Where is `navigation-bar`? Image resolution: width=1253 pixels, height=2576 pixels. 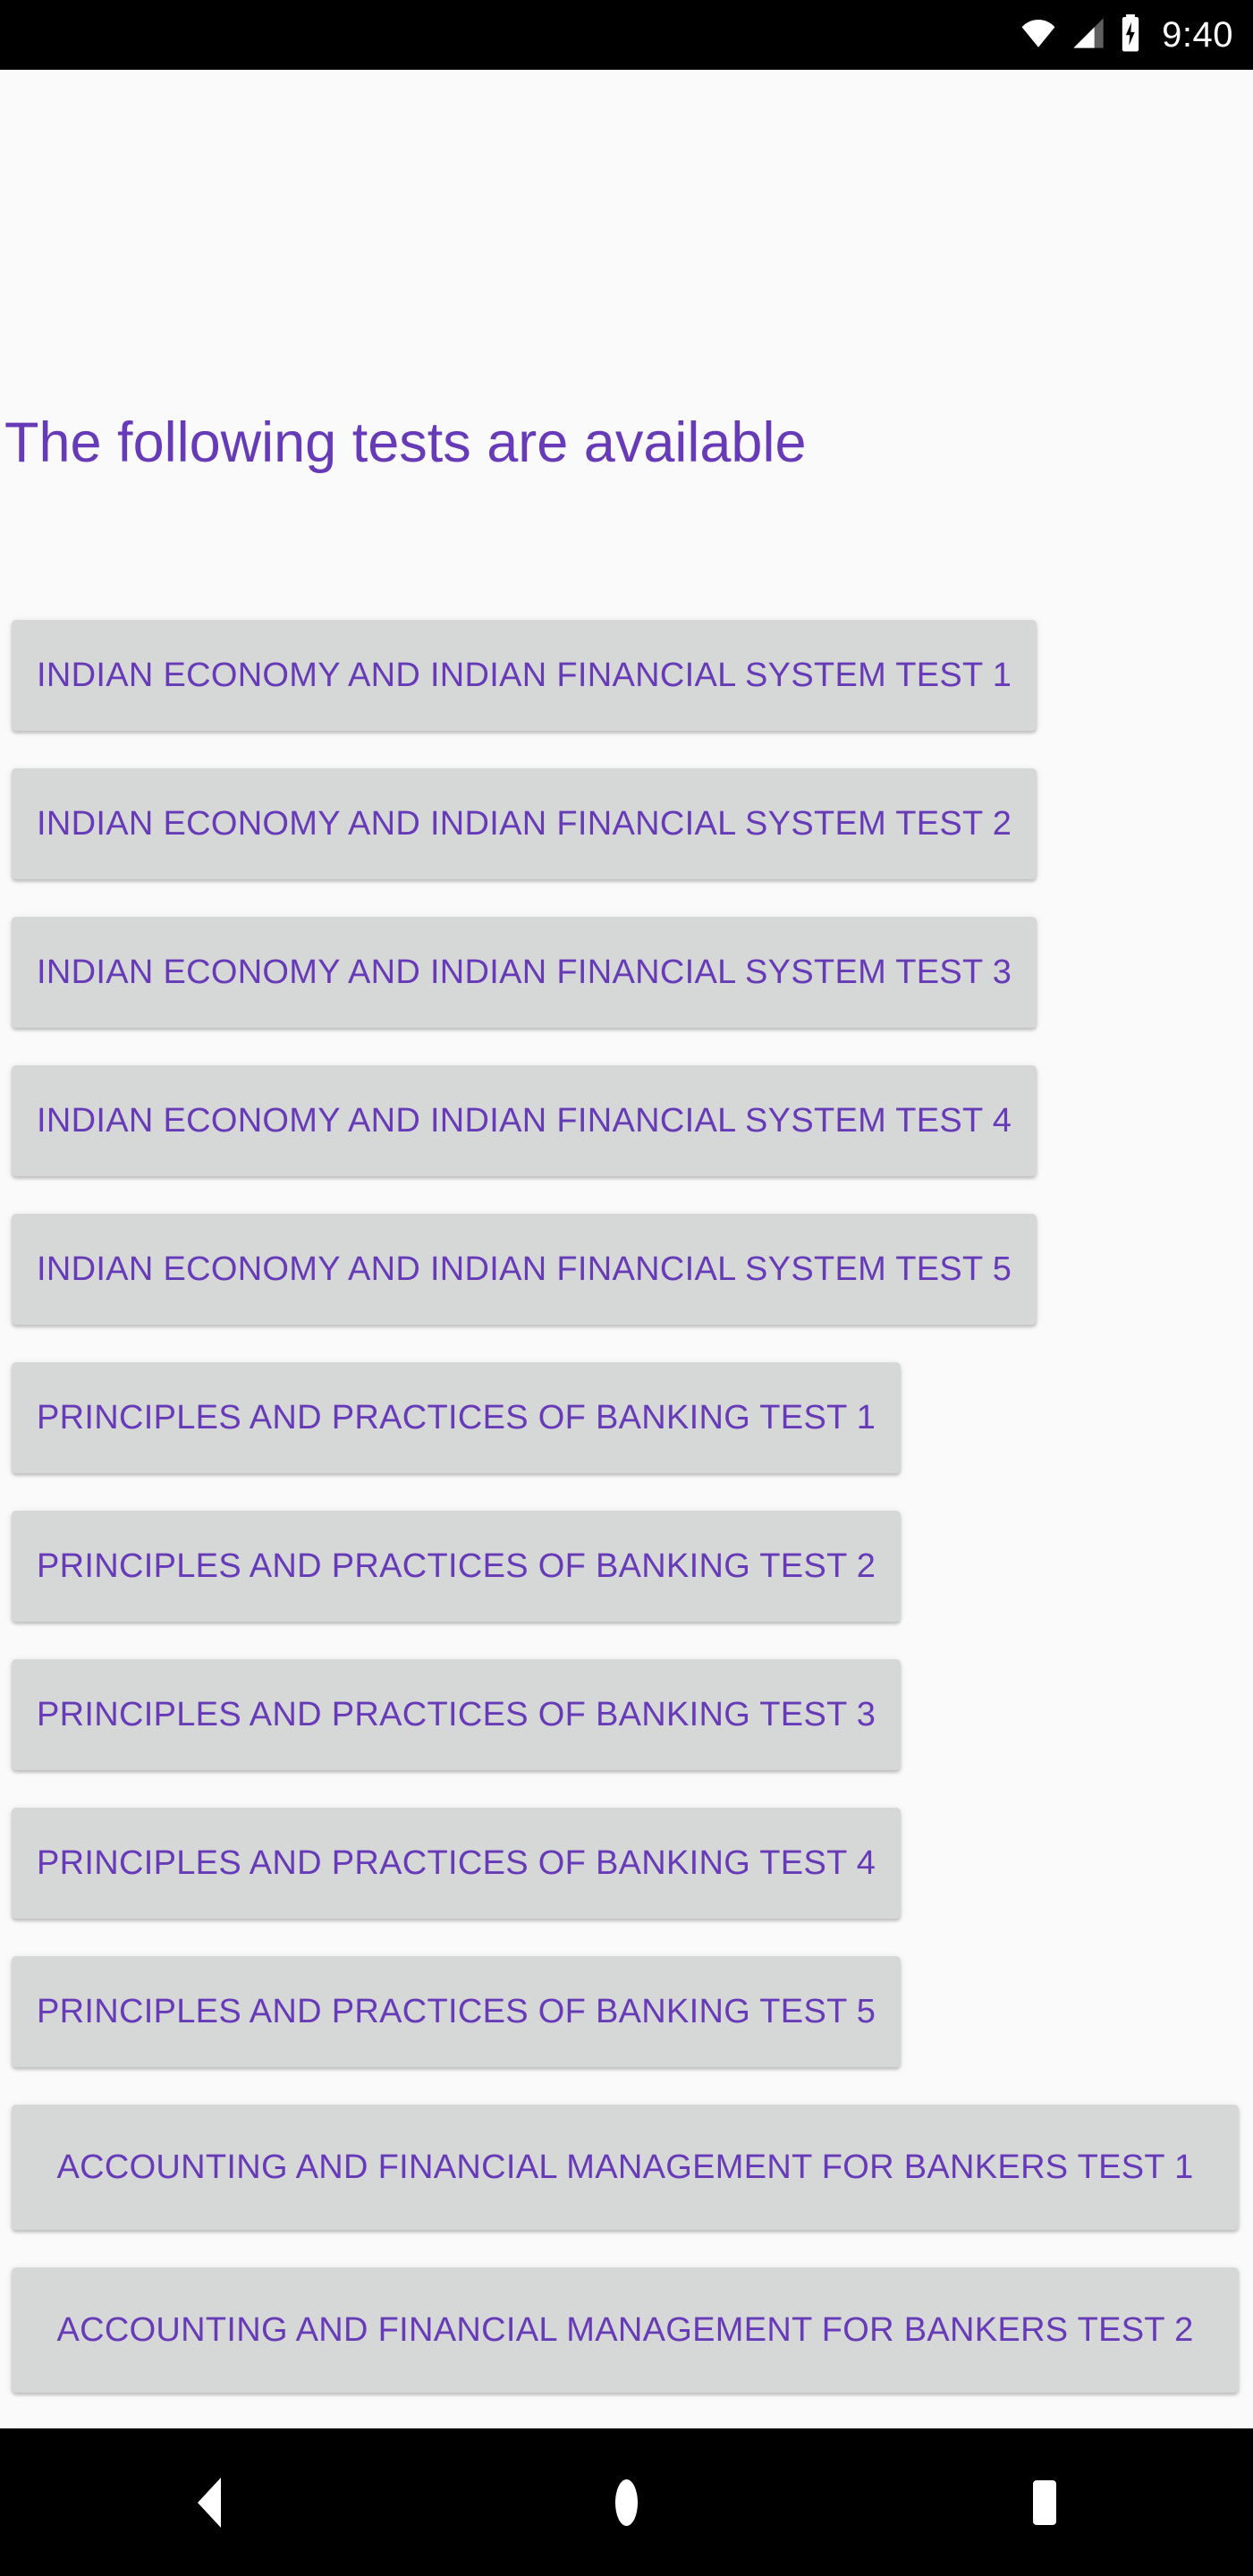
navigation-bar is located at coordinates (626, 2502).